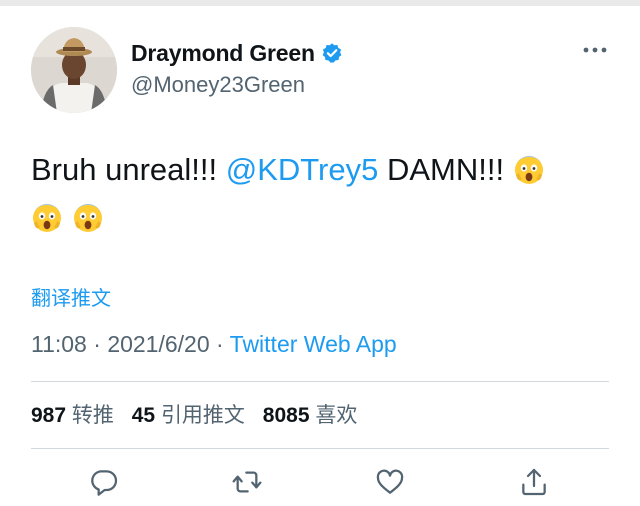  Describe the element at coordinates (445, 169) in the screenshot. I see `tweet-text-end: DAMN!!!` at that location.